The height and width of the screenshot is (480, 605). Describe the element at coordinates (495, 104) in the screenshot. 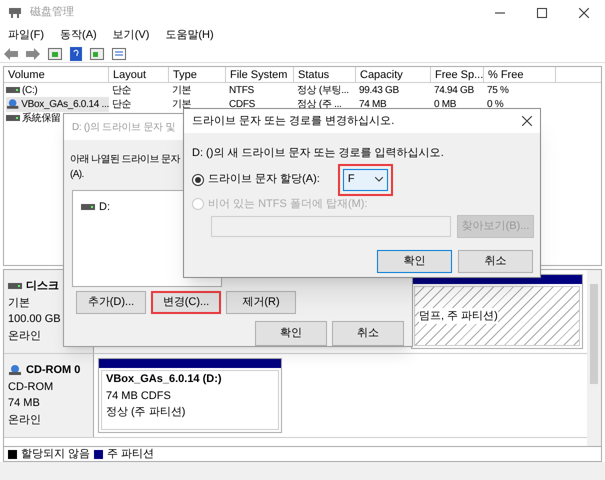

I see `table-cell: 0 %` at that location.